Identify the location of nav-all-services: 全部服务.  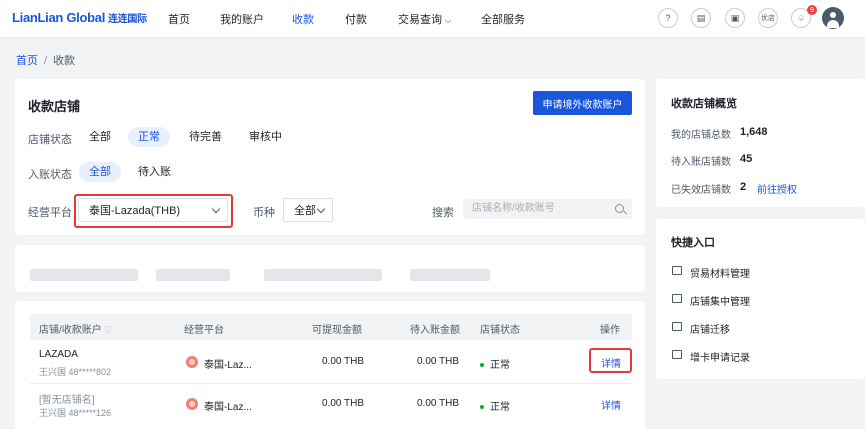
(503, 19).